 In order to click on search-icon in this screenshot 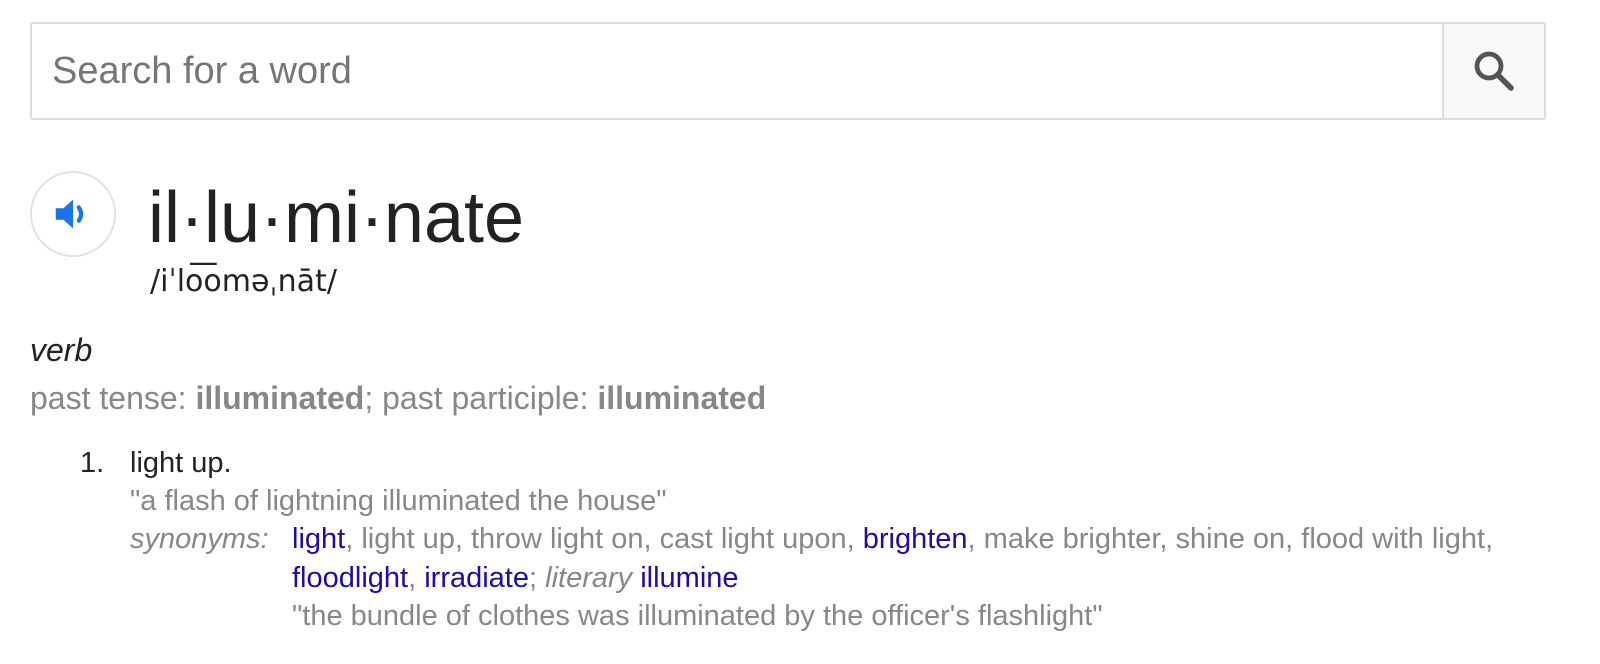, I will do `click(1494, 71)`.